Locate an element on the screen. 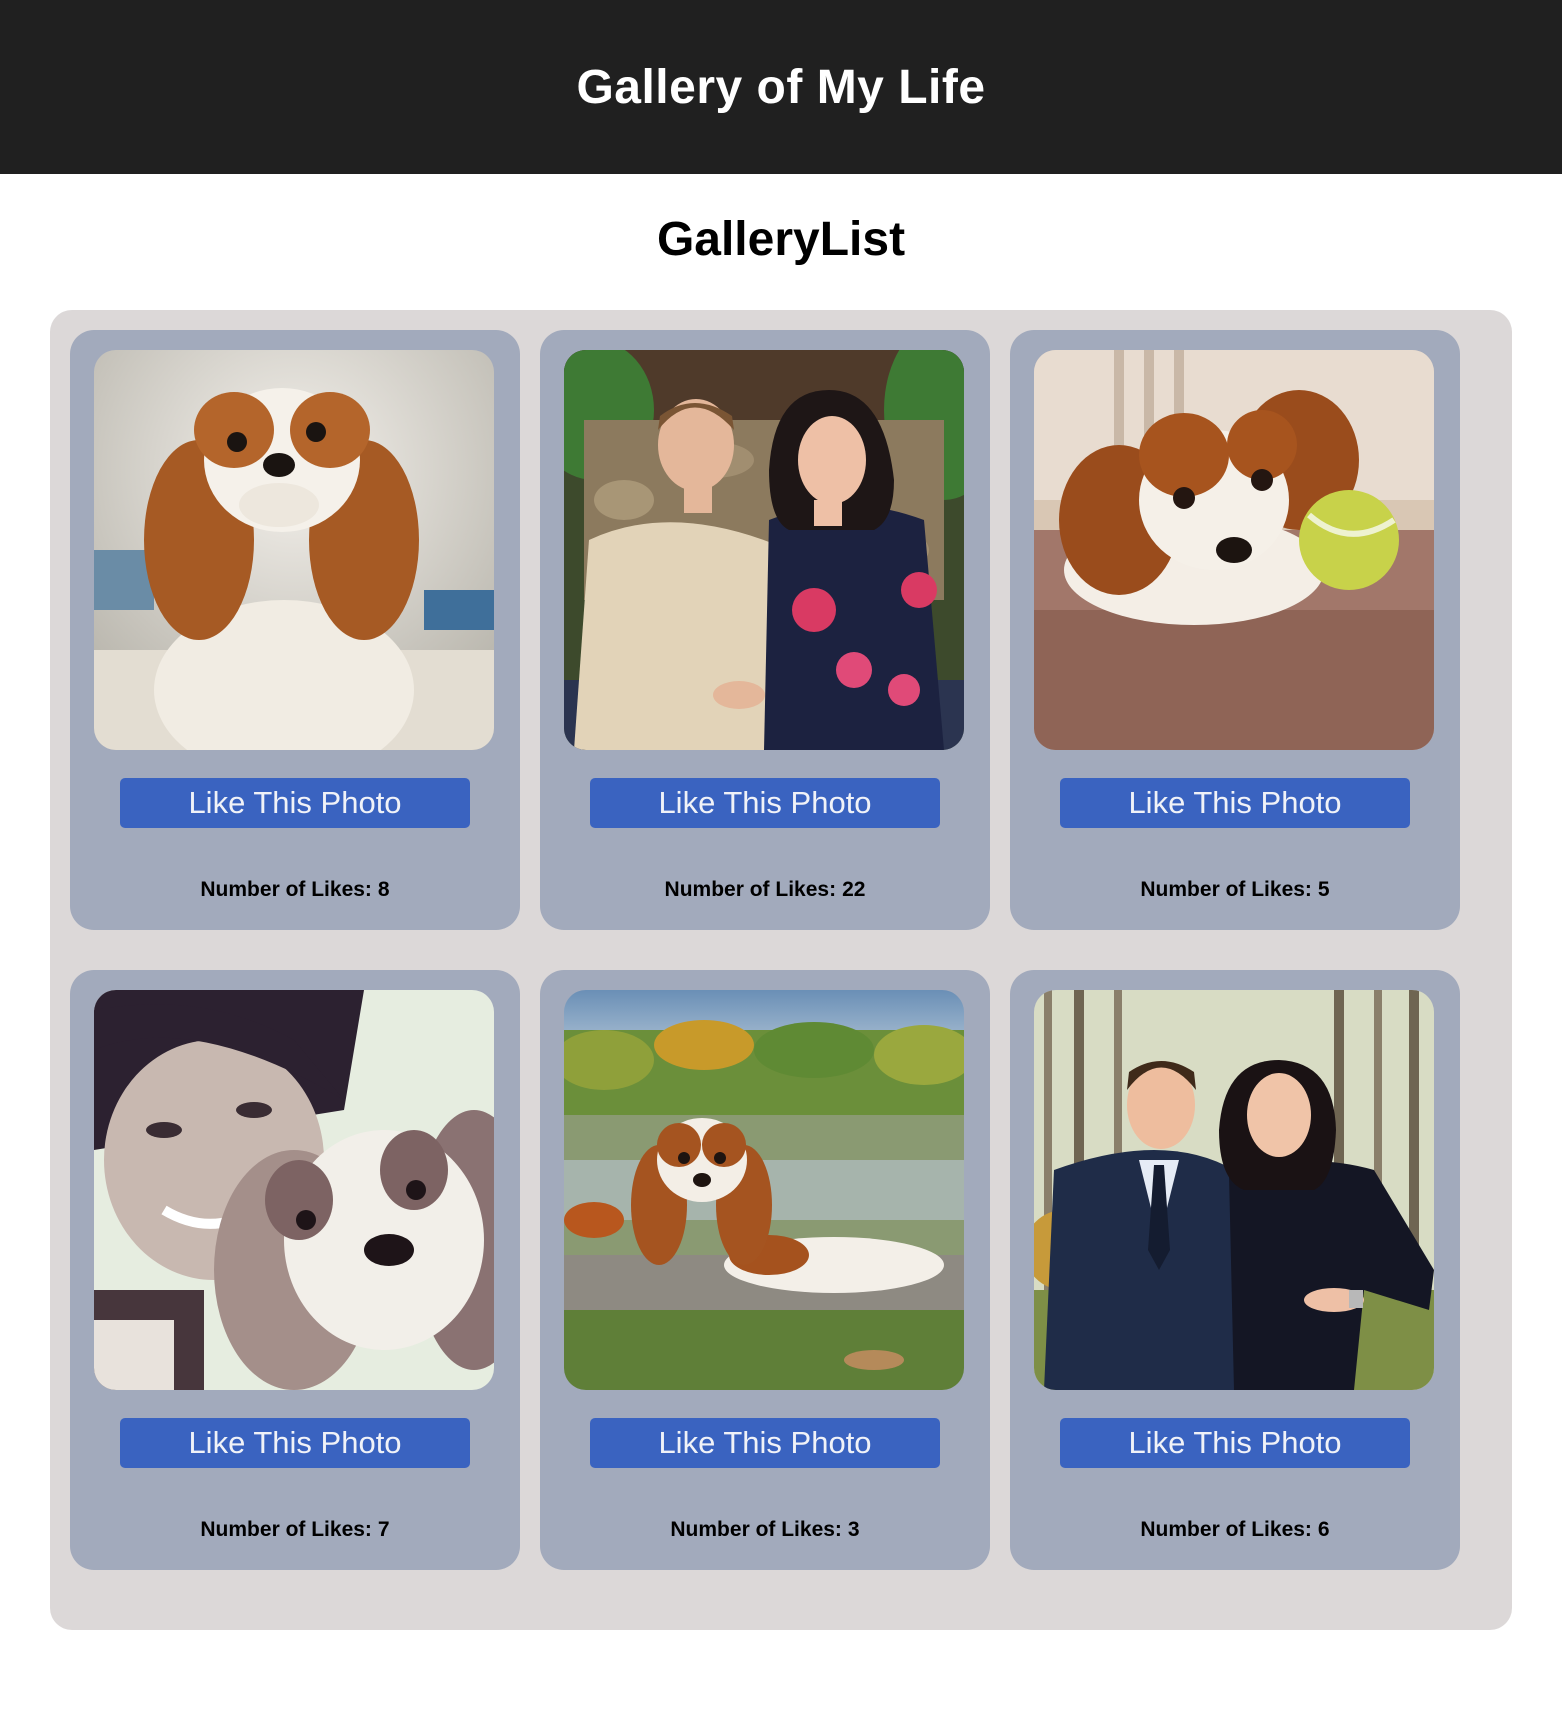 This screenshot has width=1562, height=1712. gallery-item: Like This Photo Number of Likes: 5 is located at coordinates (1235, 630).